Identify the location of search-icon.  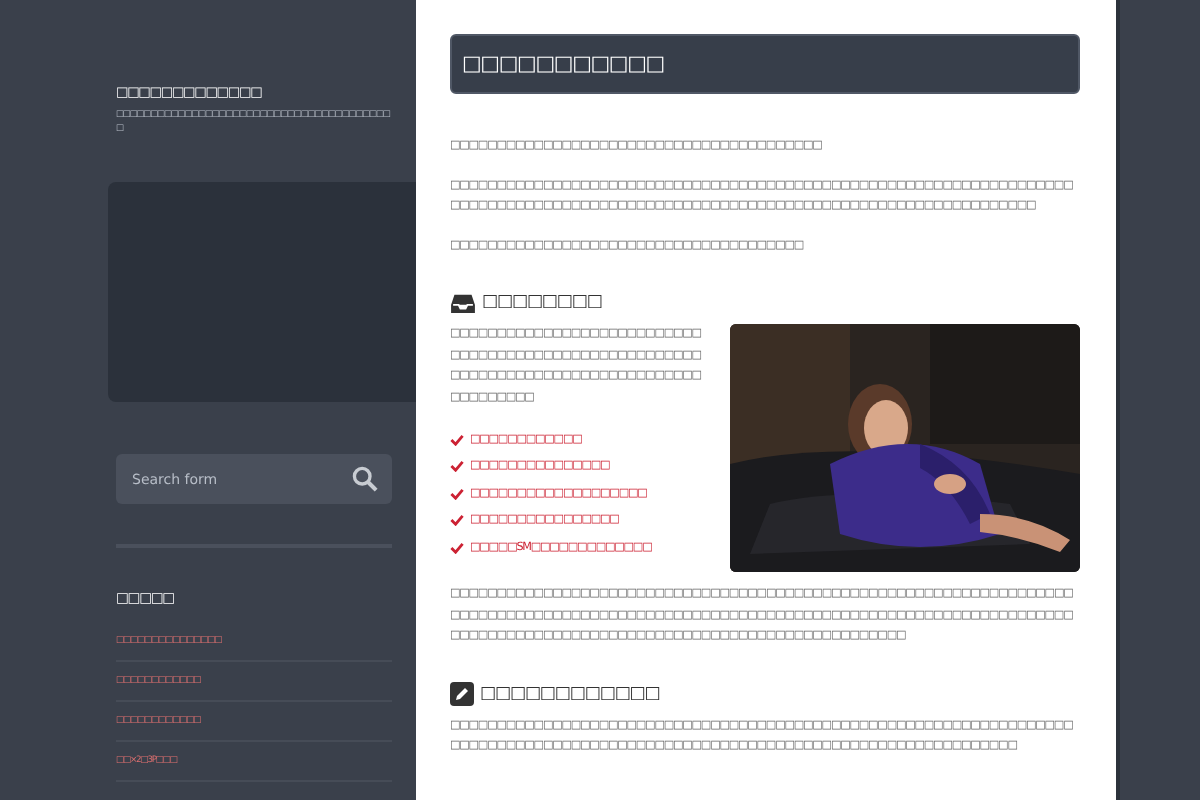
(365, 479).